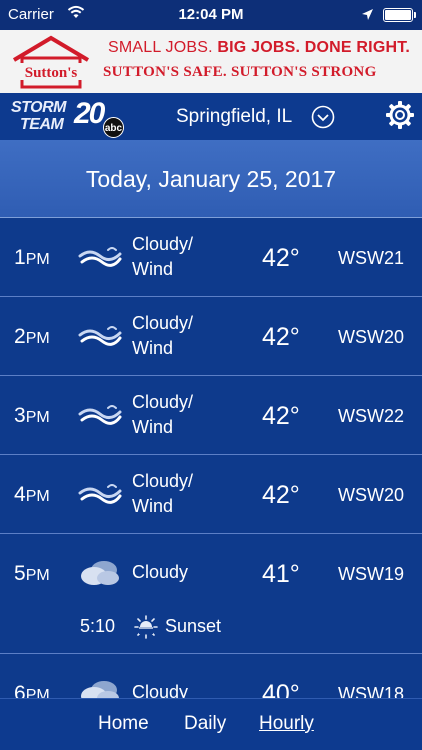 The image size is (422, 750). I want to click on ad-tagline-normal: SMALL JOBS., so click(163, 47).